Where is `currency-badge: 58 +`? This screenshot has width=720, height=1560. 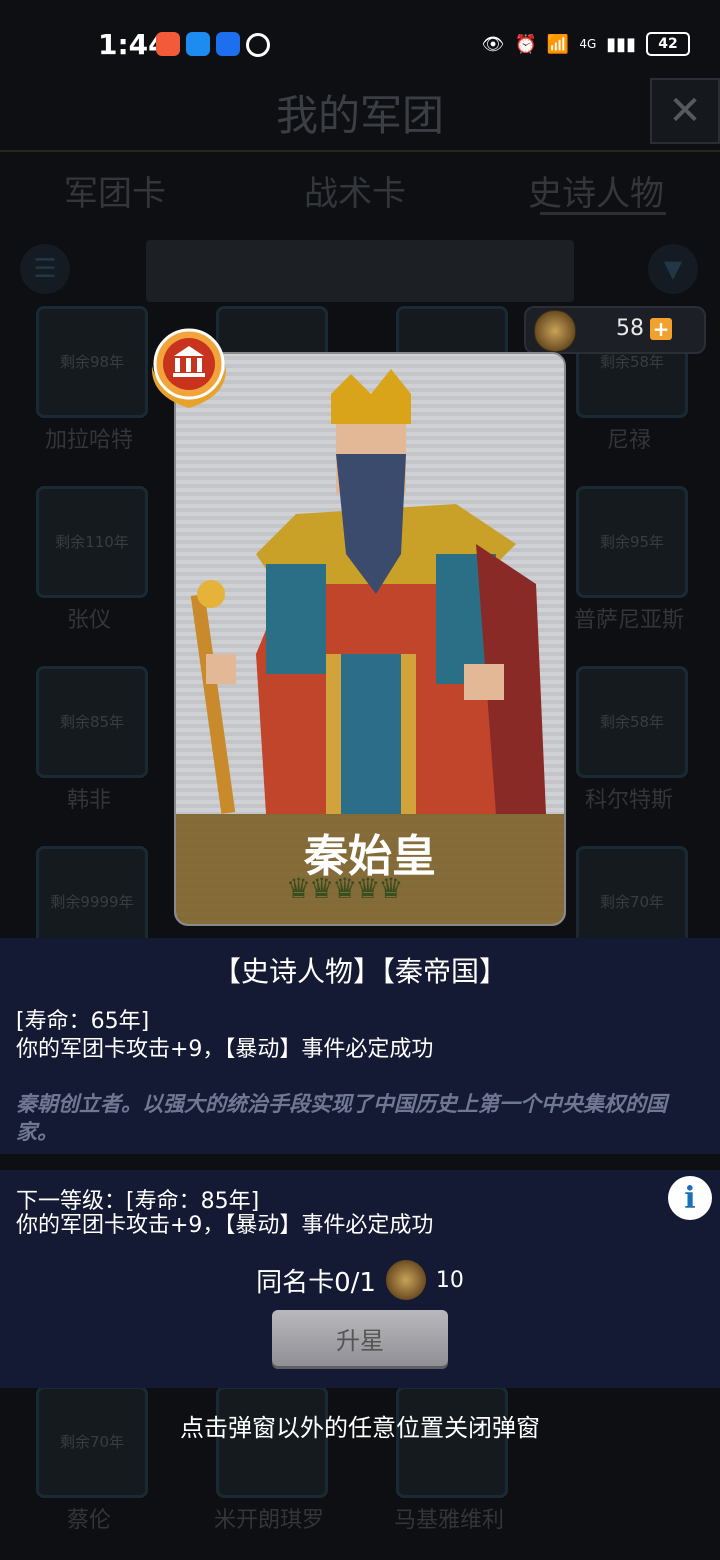 currency-badge: 58 + is located at coordinates (615, 330).